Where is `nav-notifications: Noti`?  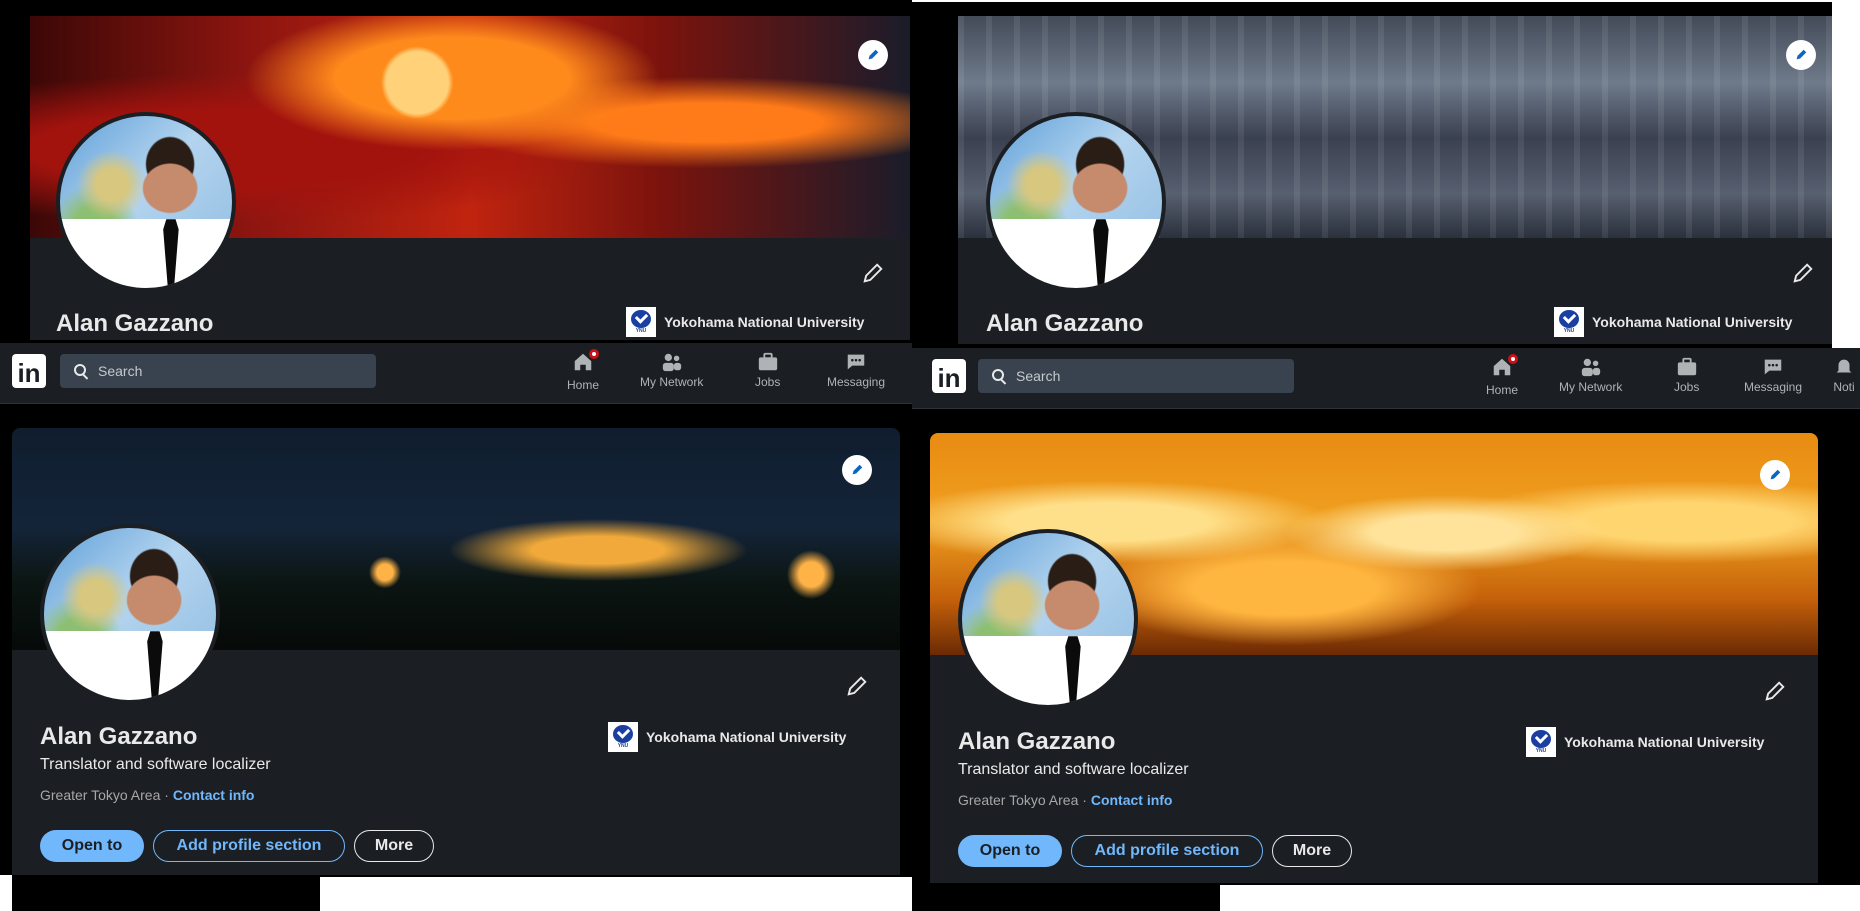 nav-notifications: Noti is located at coordinates (1844, 375).